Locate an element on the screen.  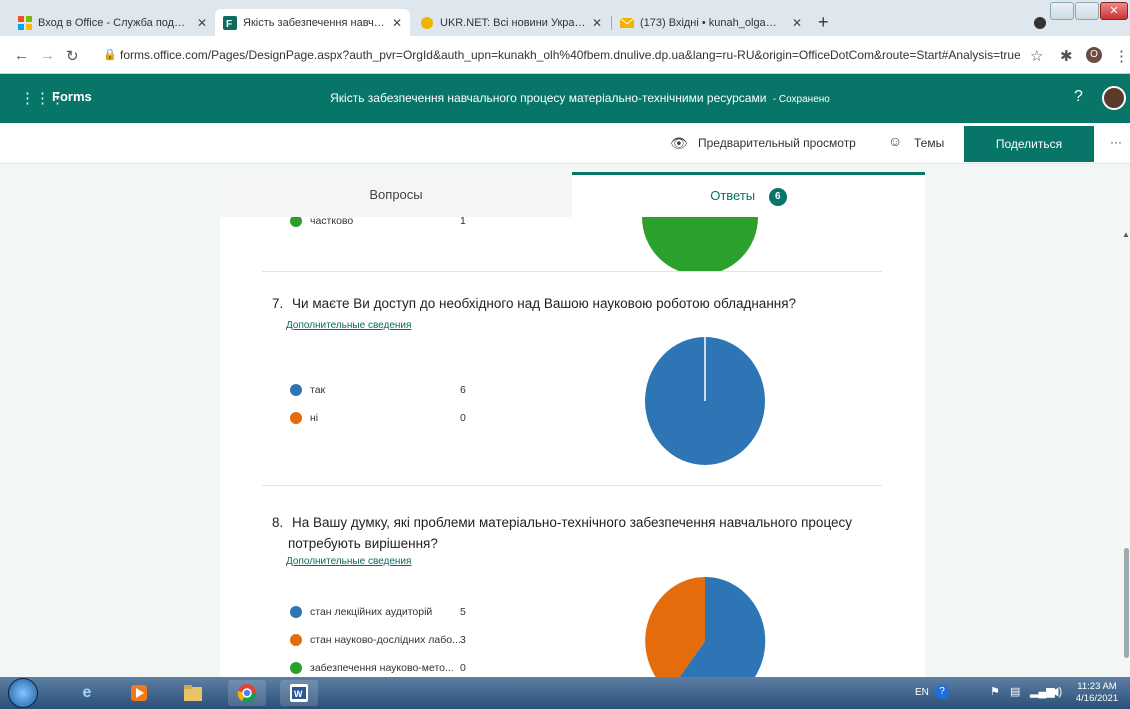
more-options-icon: ··· is located at coordinates (1116, 142).